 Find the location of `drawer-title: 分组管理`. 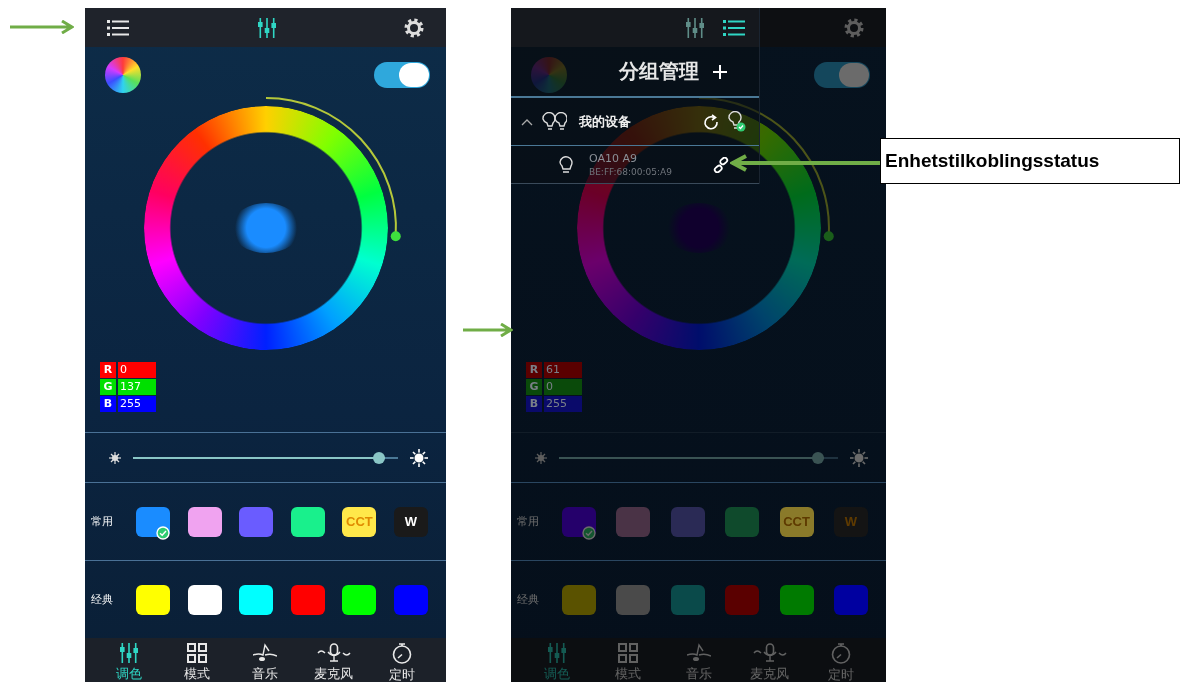

drawer-title: 分组管理 is located at coordinates (659, 71).